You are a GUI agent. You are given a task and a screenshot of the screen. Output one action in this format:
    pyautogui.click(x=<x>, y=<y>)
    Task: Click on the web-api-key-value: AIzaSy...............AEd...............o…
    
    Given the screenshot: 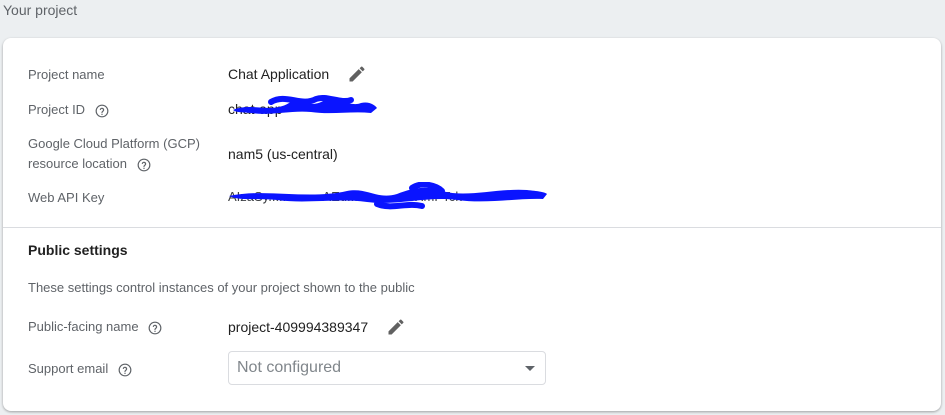 What is the action you would take?
    pyautogui.click(x=345, y=196)
    